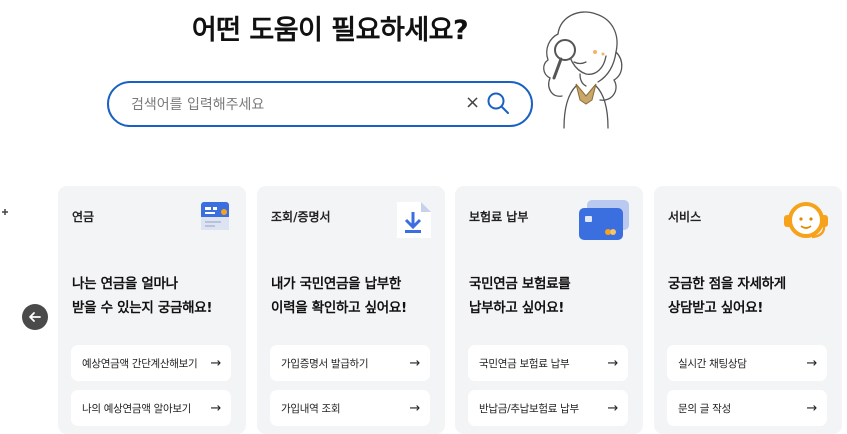 This screenshot has width=847, height=434. I want to click on card-category: 연금, so click(83, 217).